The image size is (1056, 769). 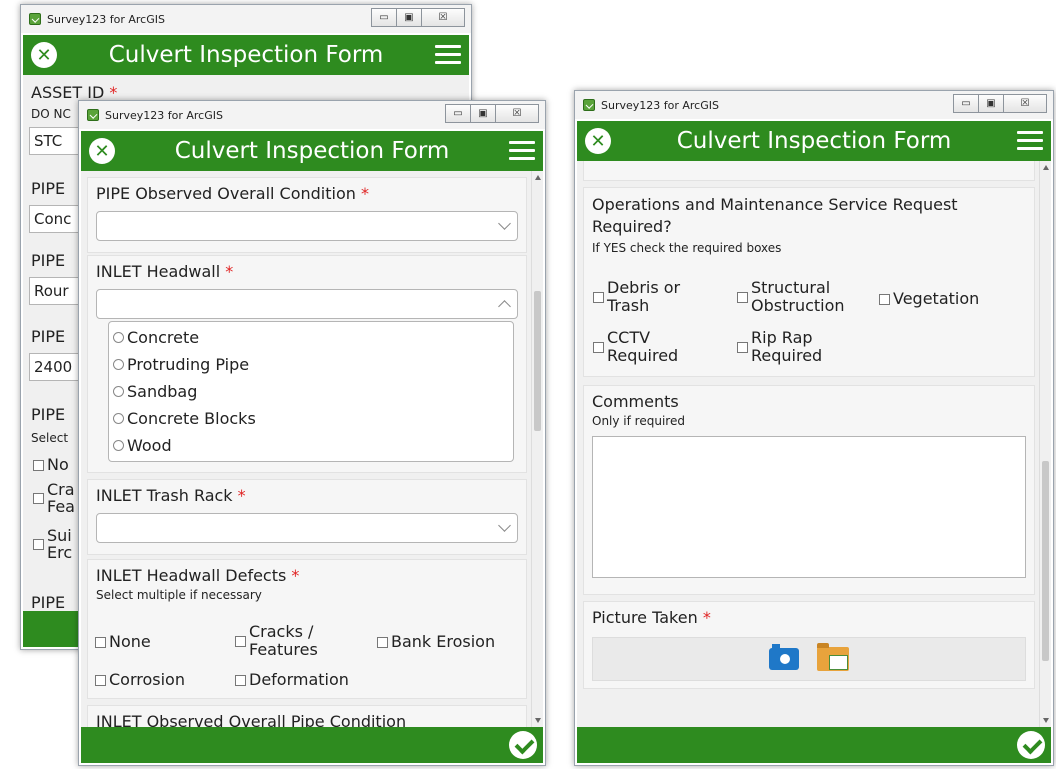 What do you see at coordinates (307, 226) in the screenshot?
I see `pipe-condition-dropdown` at bounding box center [307, 226].